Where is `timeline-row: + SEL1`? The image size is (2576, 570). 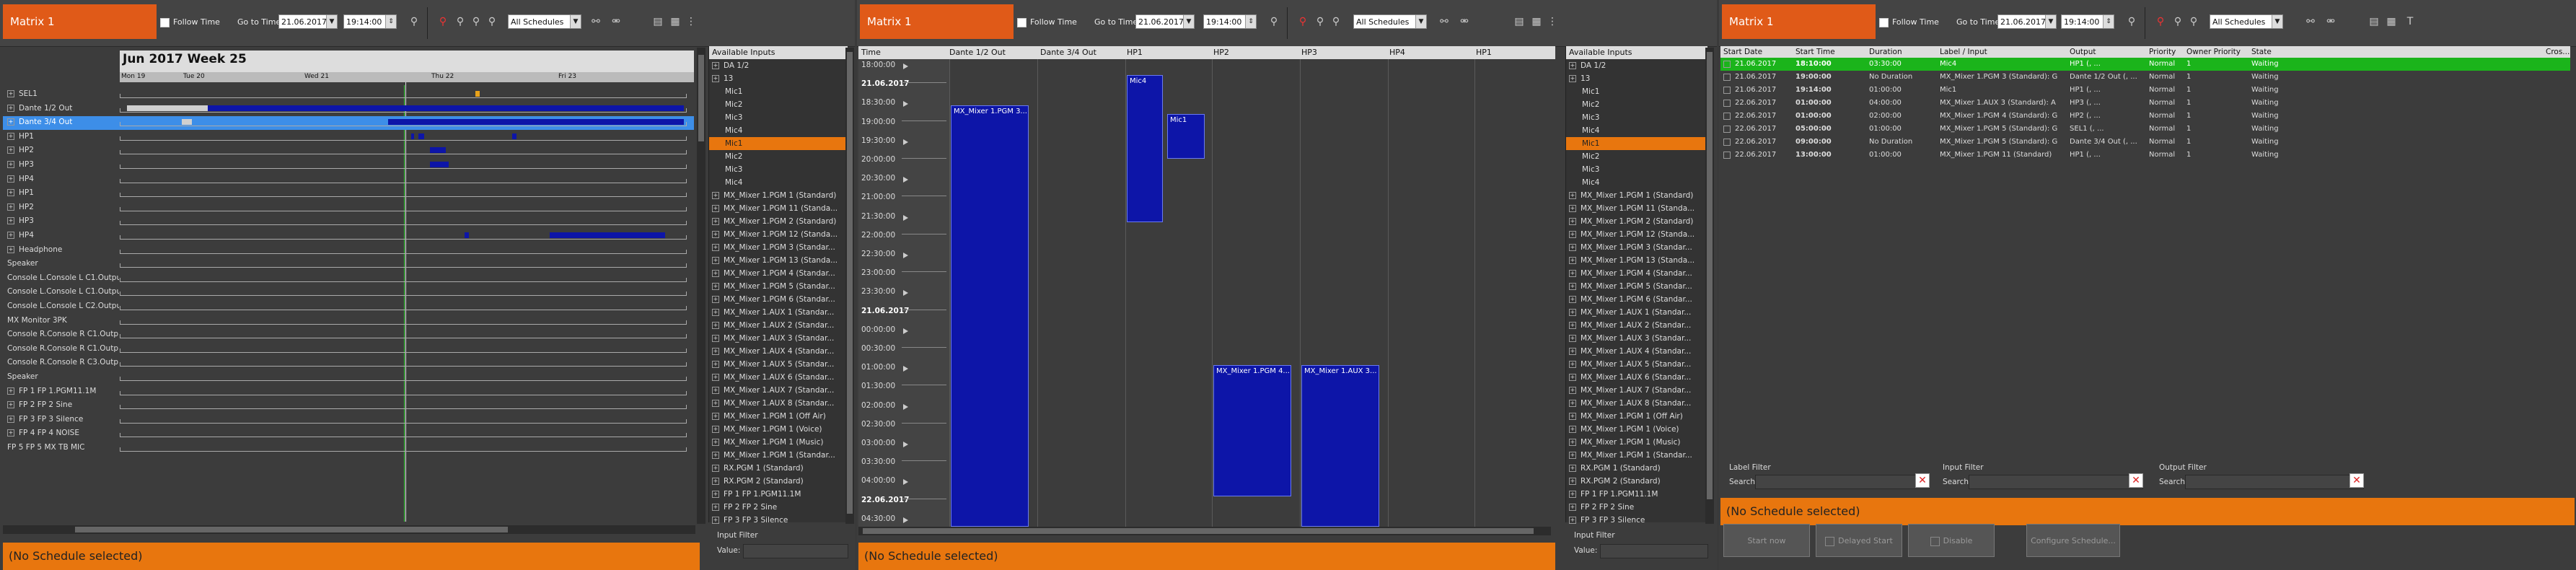 timeline-row: + SEL1 is located at coordinates (348, 95).